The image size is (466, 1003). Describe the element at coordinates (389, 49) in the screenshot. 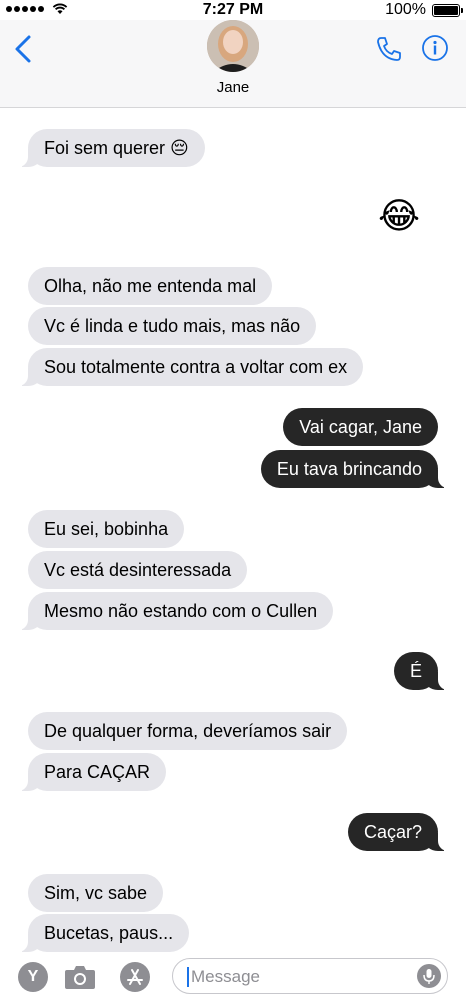

I see `phone-icon` at that location.